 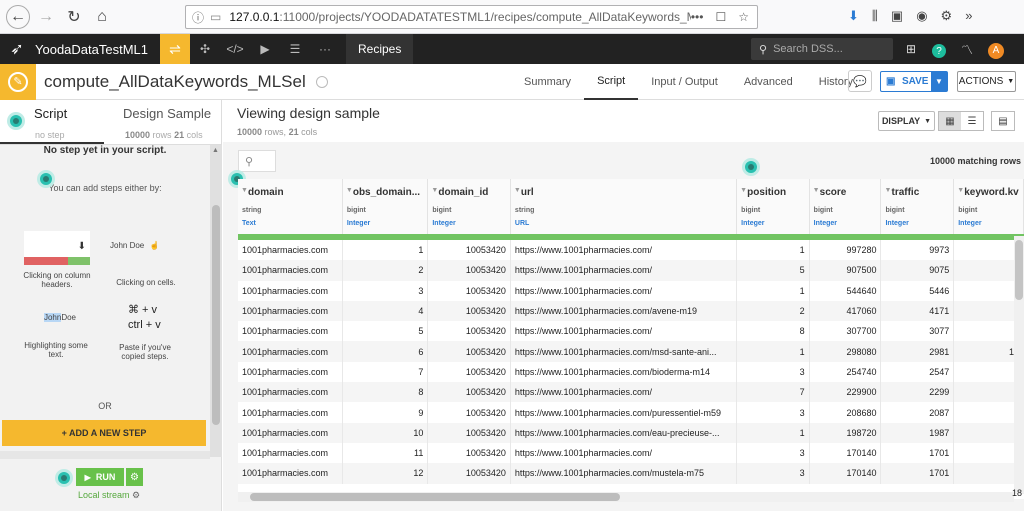 What do you see at coordinates (385, 351) in the screenshot?
I see `table-cell: 6` at bounding box center [385, 351].